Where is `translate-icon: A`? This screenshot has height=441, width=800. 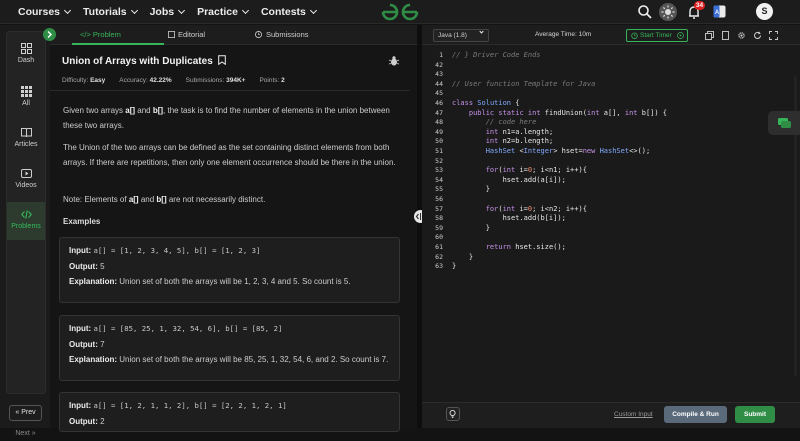
translate-icon: A is located at coordinates (719, 11).